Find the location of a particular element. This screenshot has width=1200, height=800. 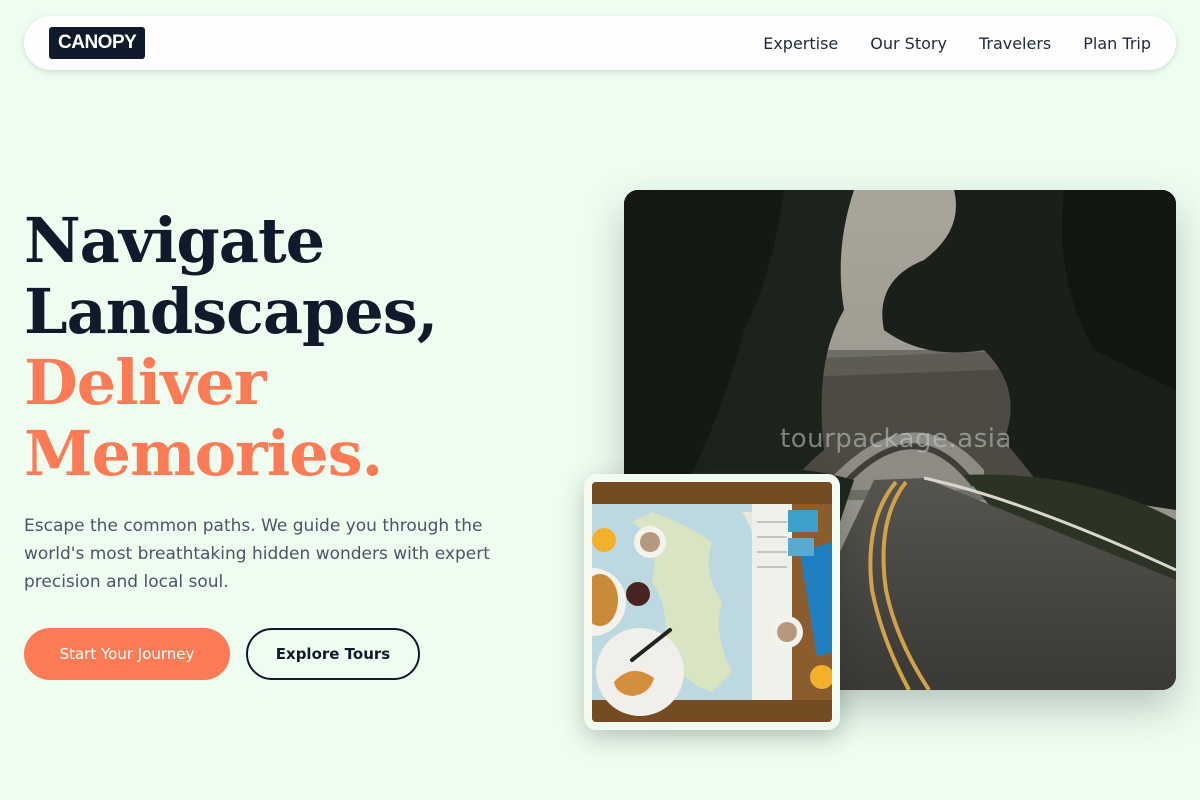

nav-link-travelers: Travelers is located at coordinates (1015, 43).